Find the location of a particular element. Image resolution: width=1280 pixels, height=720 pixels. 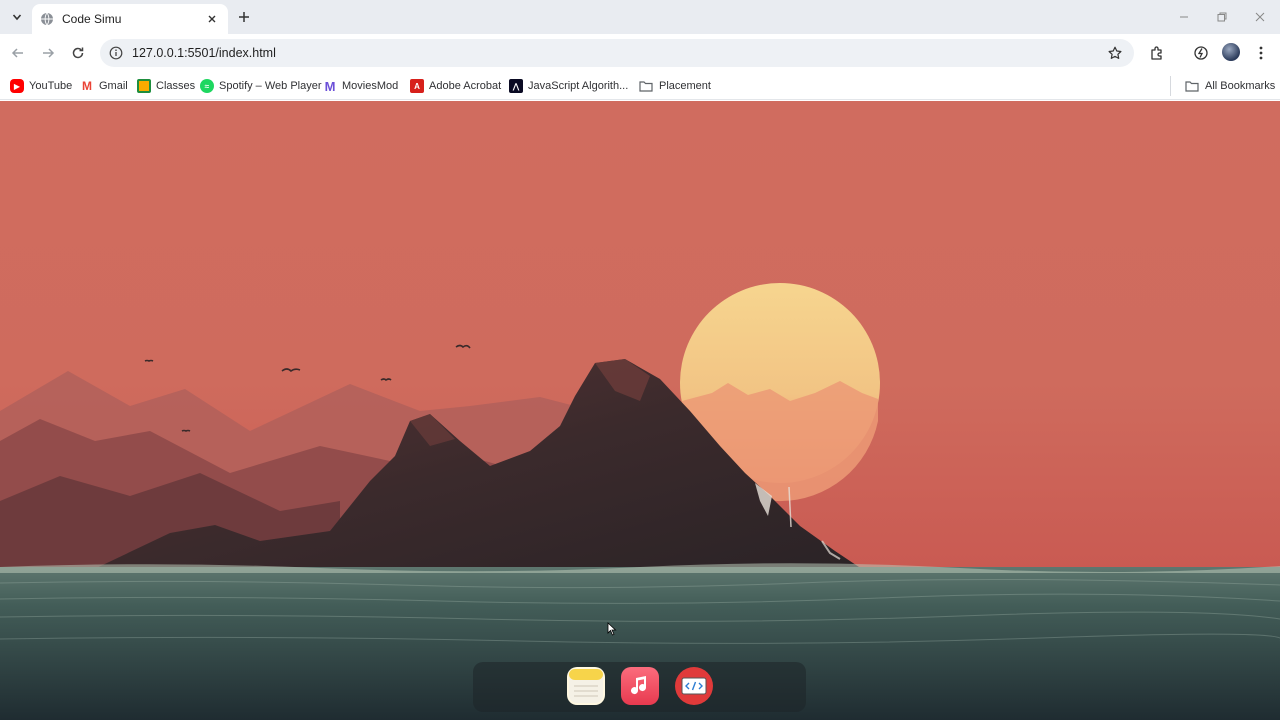

code-editor-app-icon is located at coordinates (694, 686).